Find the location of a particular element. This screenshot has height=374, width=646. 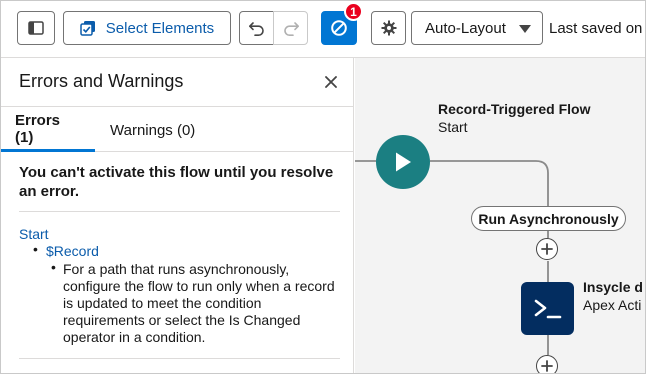

select-elements-label: Select Elements is located at coordinates (160, 28).